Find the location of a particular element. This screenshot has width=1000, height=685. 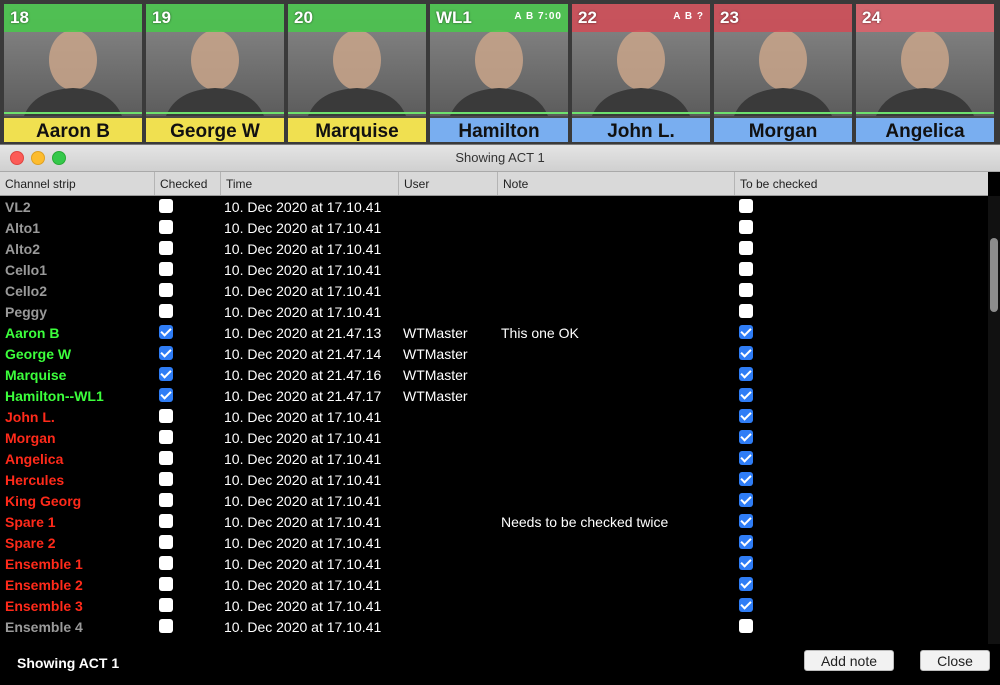

note-cell: Needs to be checked twice is located at coordinates (584, 521).